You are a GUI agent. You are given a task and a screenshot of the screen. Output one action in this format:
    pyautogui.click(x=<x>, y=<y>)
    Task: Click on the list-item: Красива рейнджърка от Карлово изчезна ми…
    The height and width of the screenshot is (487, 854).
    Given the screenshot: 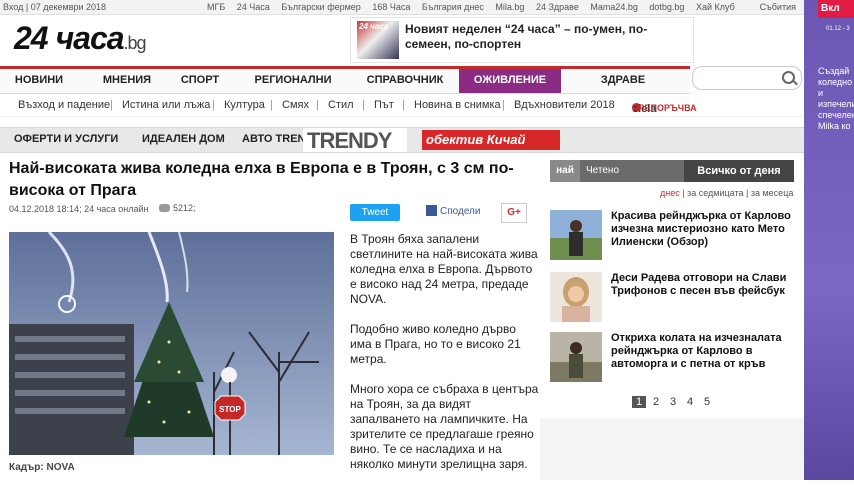 What is the action you would take?
    pyautogui.click(x=672, y=237)
    